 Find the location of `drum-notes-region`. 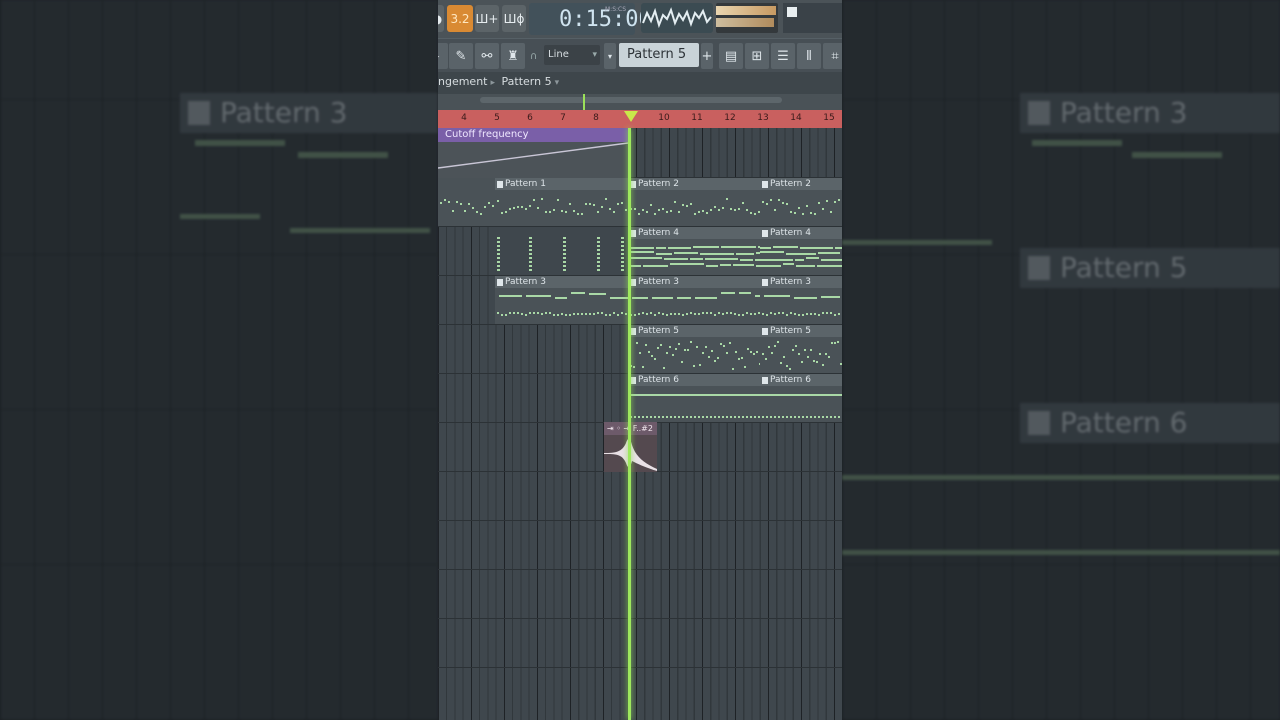

drum-notes-region is located at coordinates (561, 251).